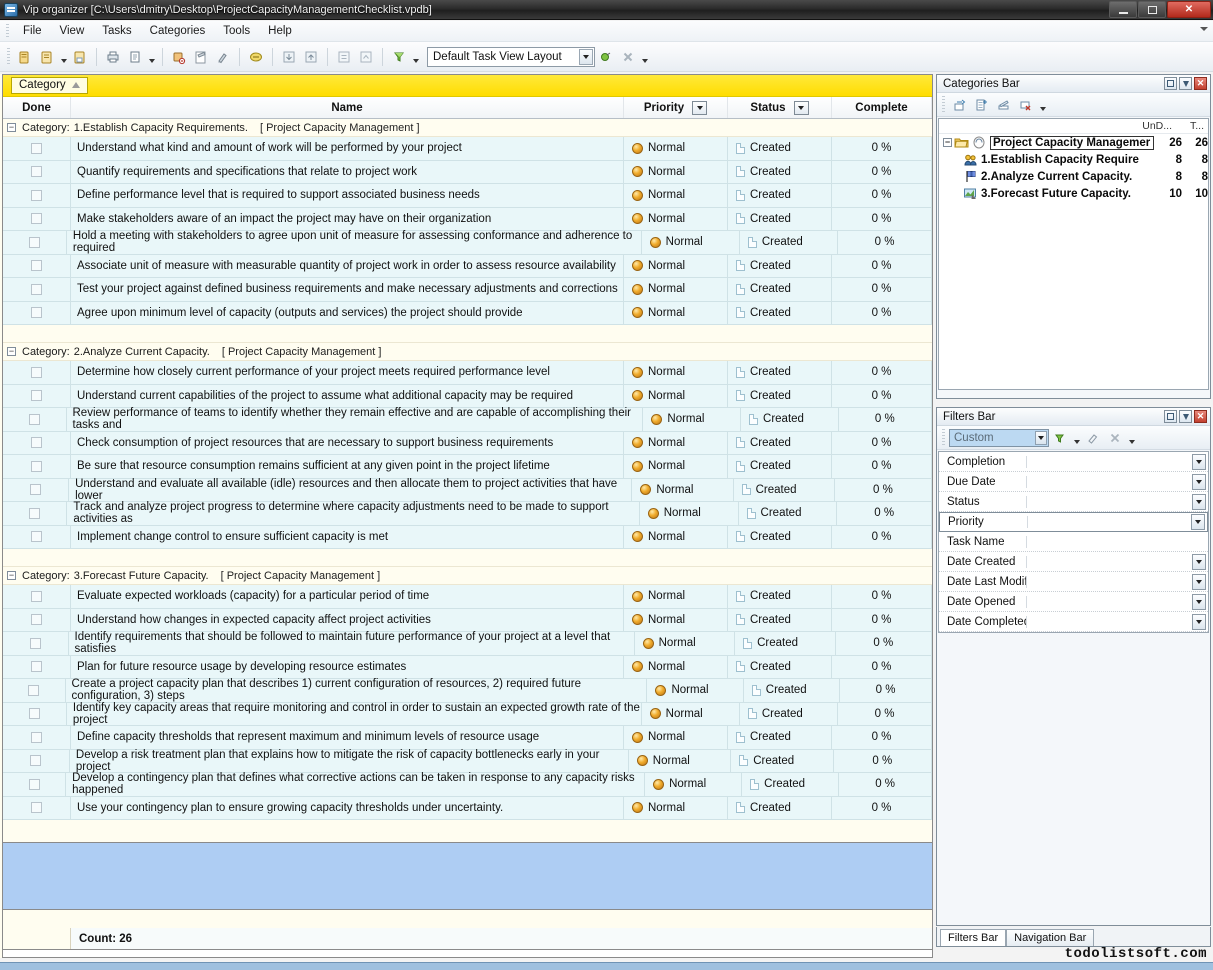 The height and width of the screenshot is (970, 1213). I want to click on categories-overflow-icon, so click(1042, 105).